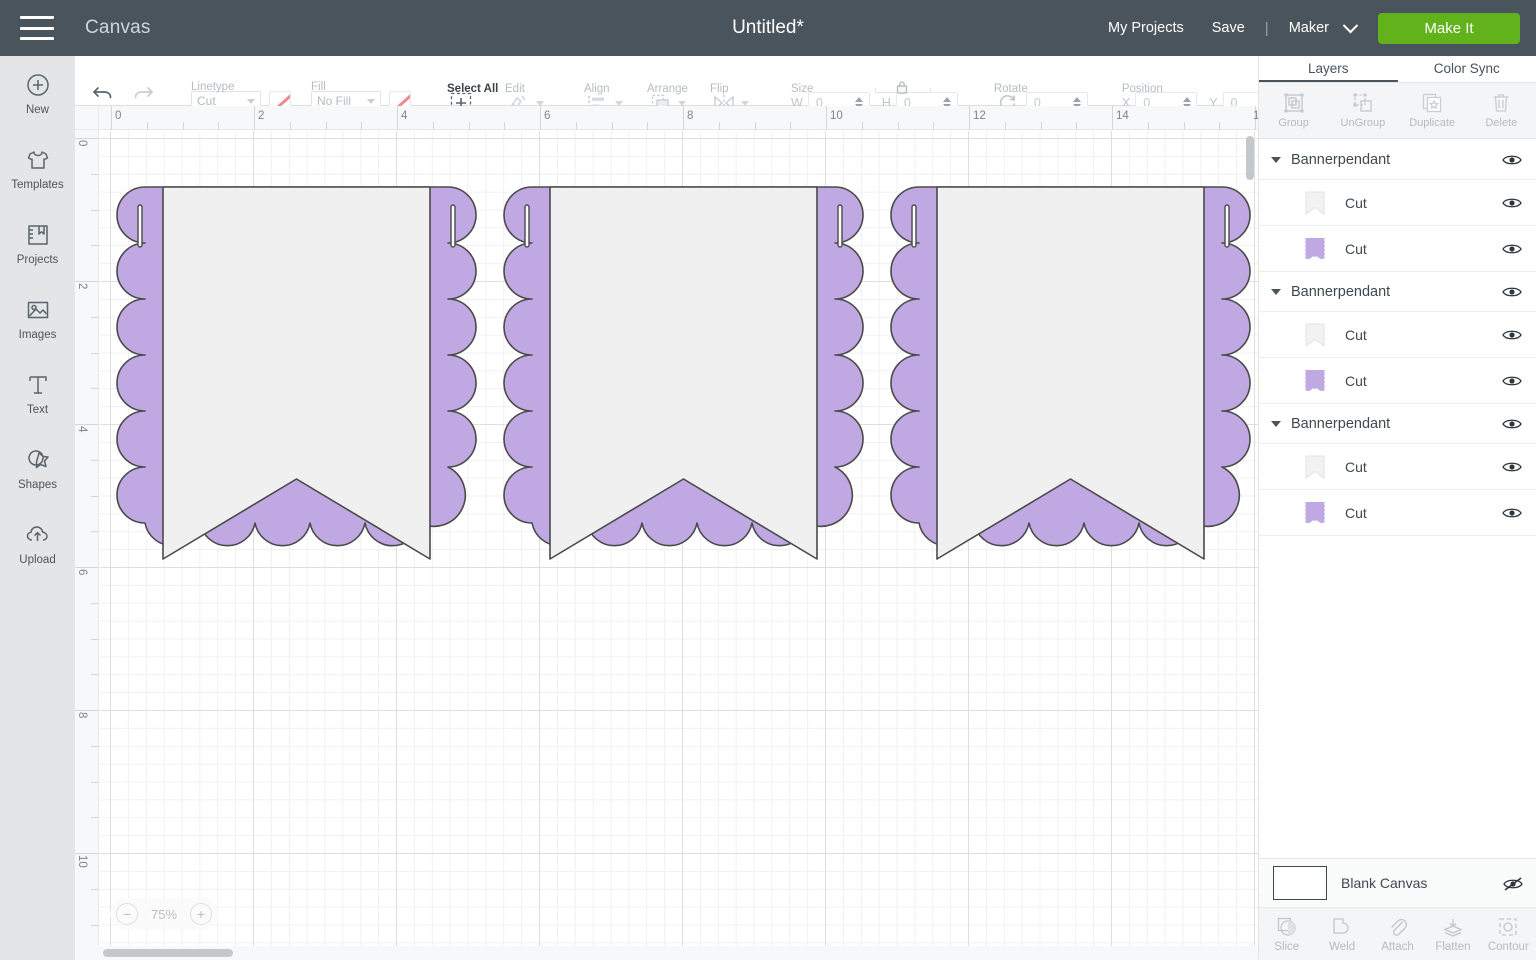 The width and height of the screenshot is (1536, 960). What do you see at coordinates (37, 393) in the screenshot?
I see `sidebar-item-text: Text` at bounding box center [37, 393].